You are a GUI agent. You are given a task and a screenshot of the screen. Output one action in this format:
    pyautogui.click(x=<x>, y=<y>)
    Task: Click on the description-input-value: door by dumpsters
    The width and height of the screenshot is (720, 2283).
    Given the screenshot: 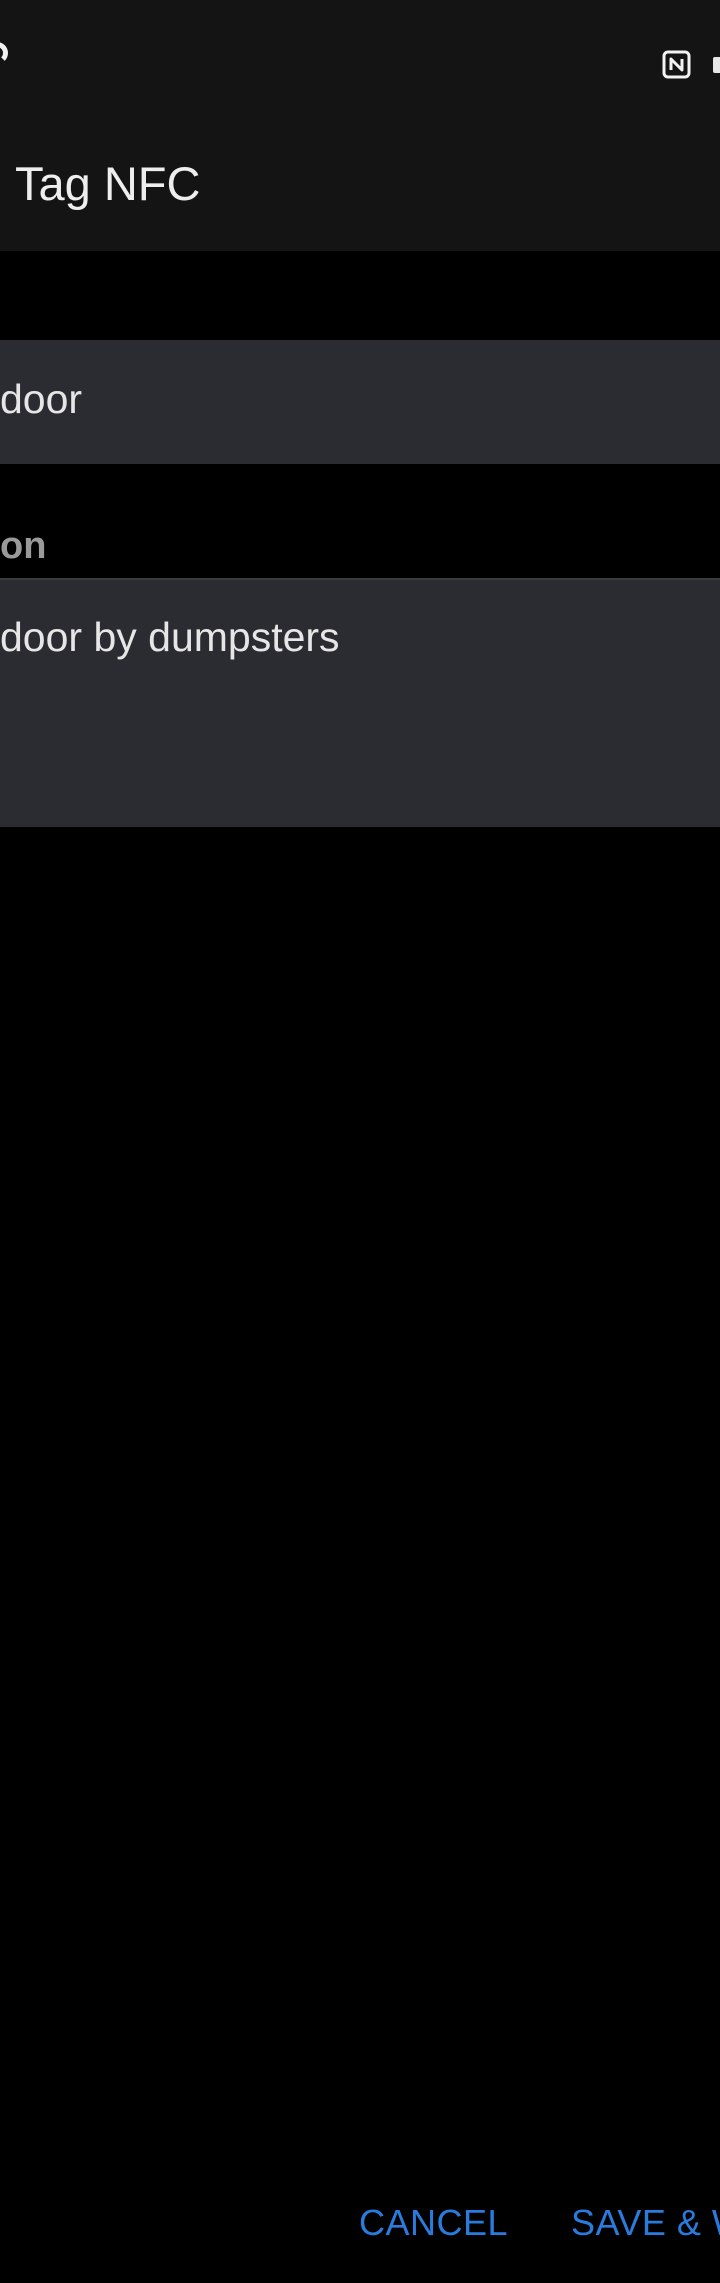 What is the action you would take?
    pyautogui.click(x=170, y=637)
    